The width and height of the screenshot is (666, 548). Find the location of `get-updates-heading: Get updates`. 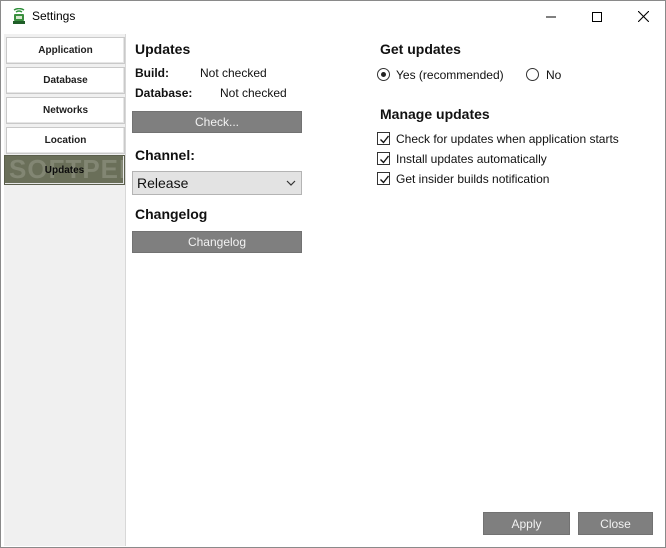

get-updates-heading: Get updates is located at coordinates (420, 49).